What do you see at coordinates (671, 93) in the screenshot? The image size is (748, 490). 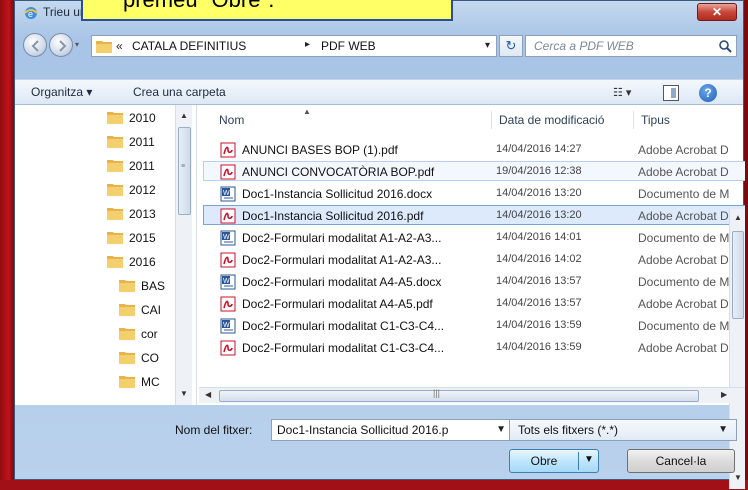 I see `preview-pane-icon` at bounding box center [671, 93].